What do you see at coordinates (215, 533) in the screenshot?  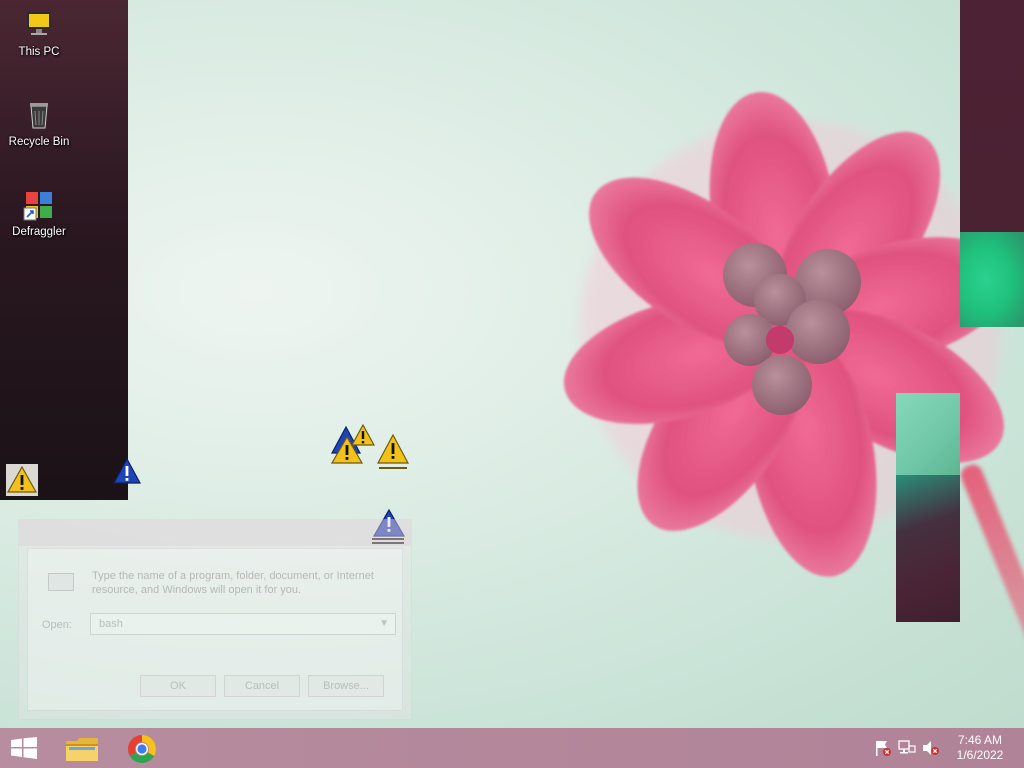 I see `run-dialog-titlebar` at bounding box center [215, 533].